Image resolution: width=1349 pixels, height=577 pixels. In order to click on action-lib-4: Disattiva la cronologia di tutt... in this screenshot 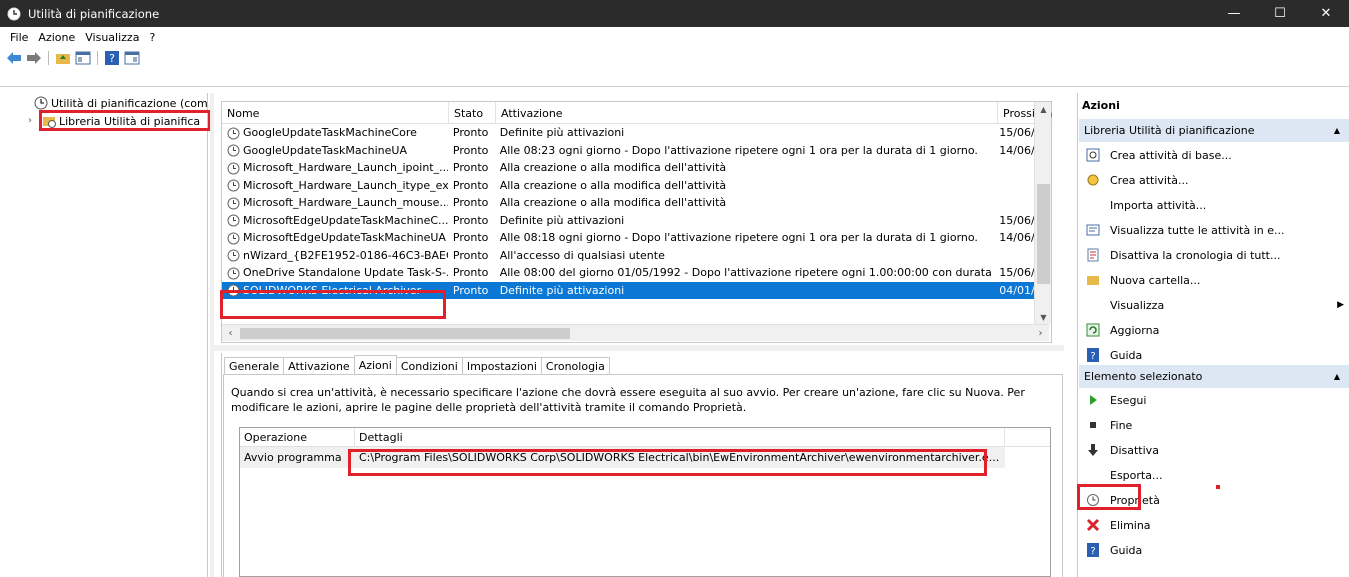, I will do `click(1217, 255)`.